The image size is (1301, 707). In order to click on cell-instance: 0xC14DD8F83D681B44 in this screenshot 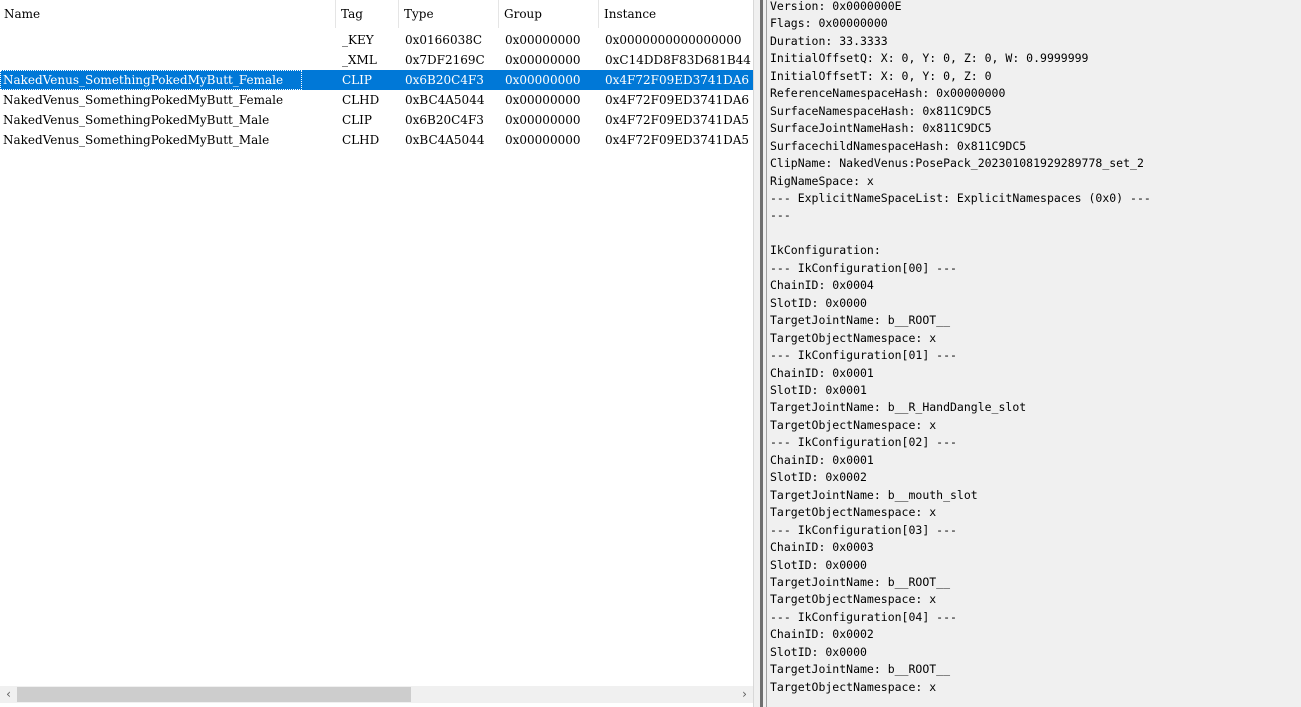, I will do `click(678, 60)`.